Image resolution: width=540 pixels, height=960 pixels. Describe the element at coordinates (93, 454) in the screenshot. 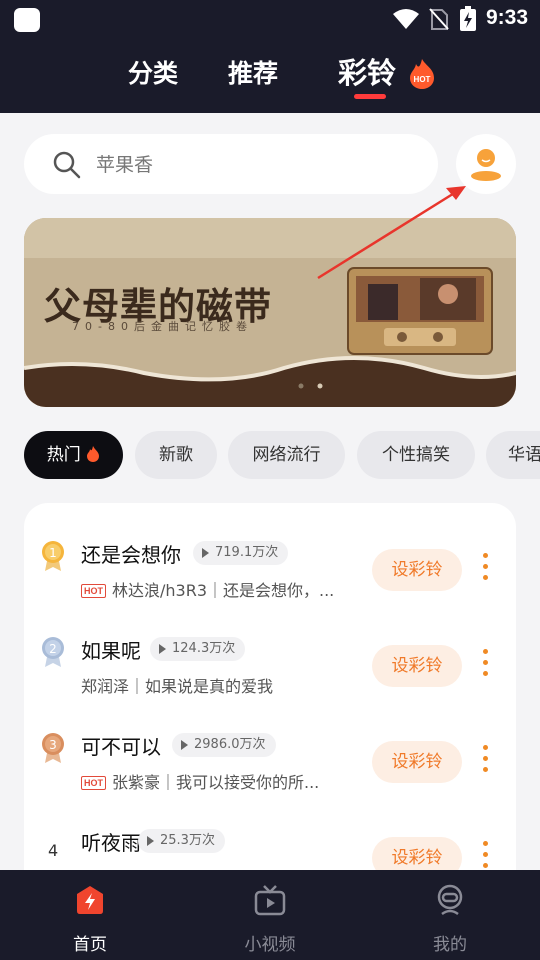

I see `fire-icon` at that location.